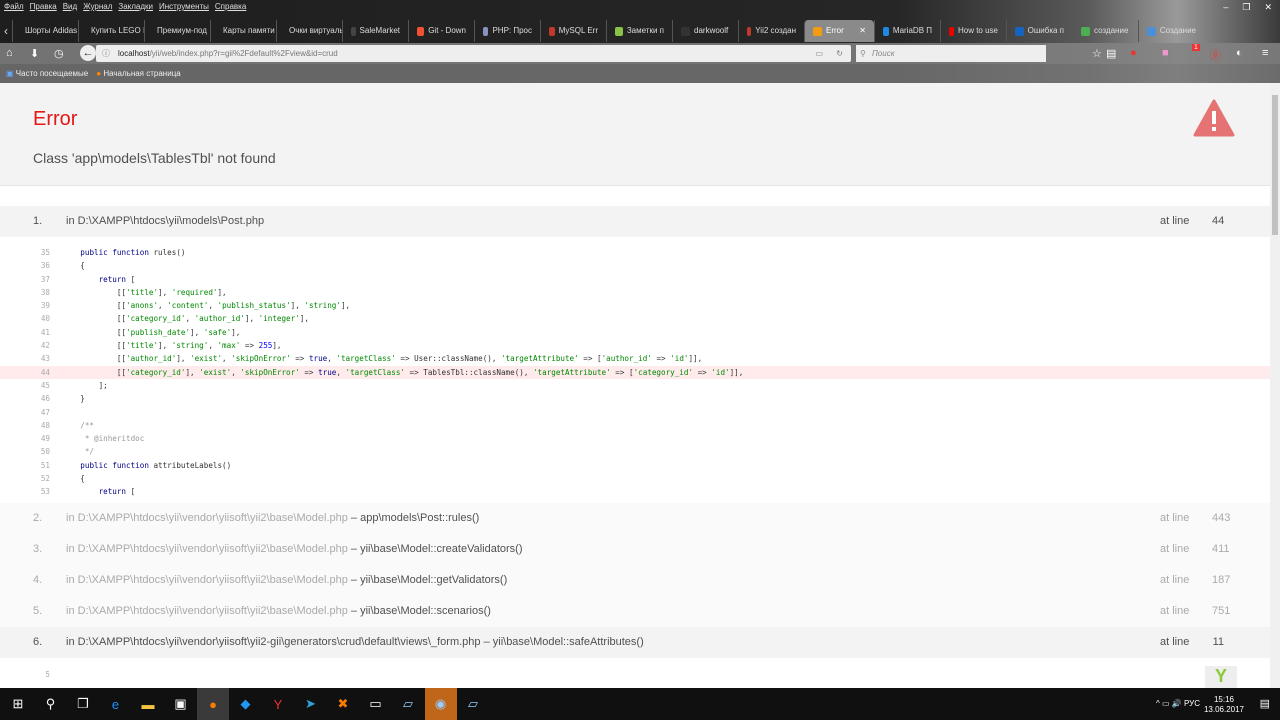  What do you see at coordinates (1224, 705) in the screenshot?
I see `clock: 15:16 13.06.2017` at bounding box center [1224, 705].